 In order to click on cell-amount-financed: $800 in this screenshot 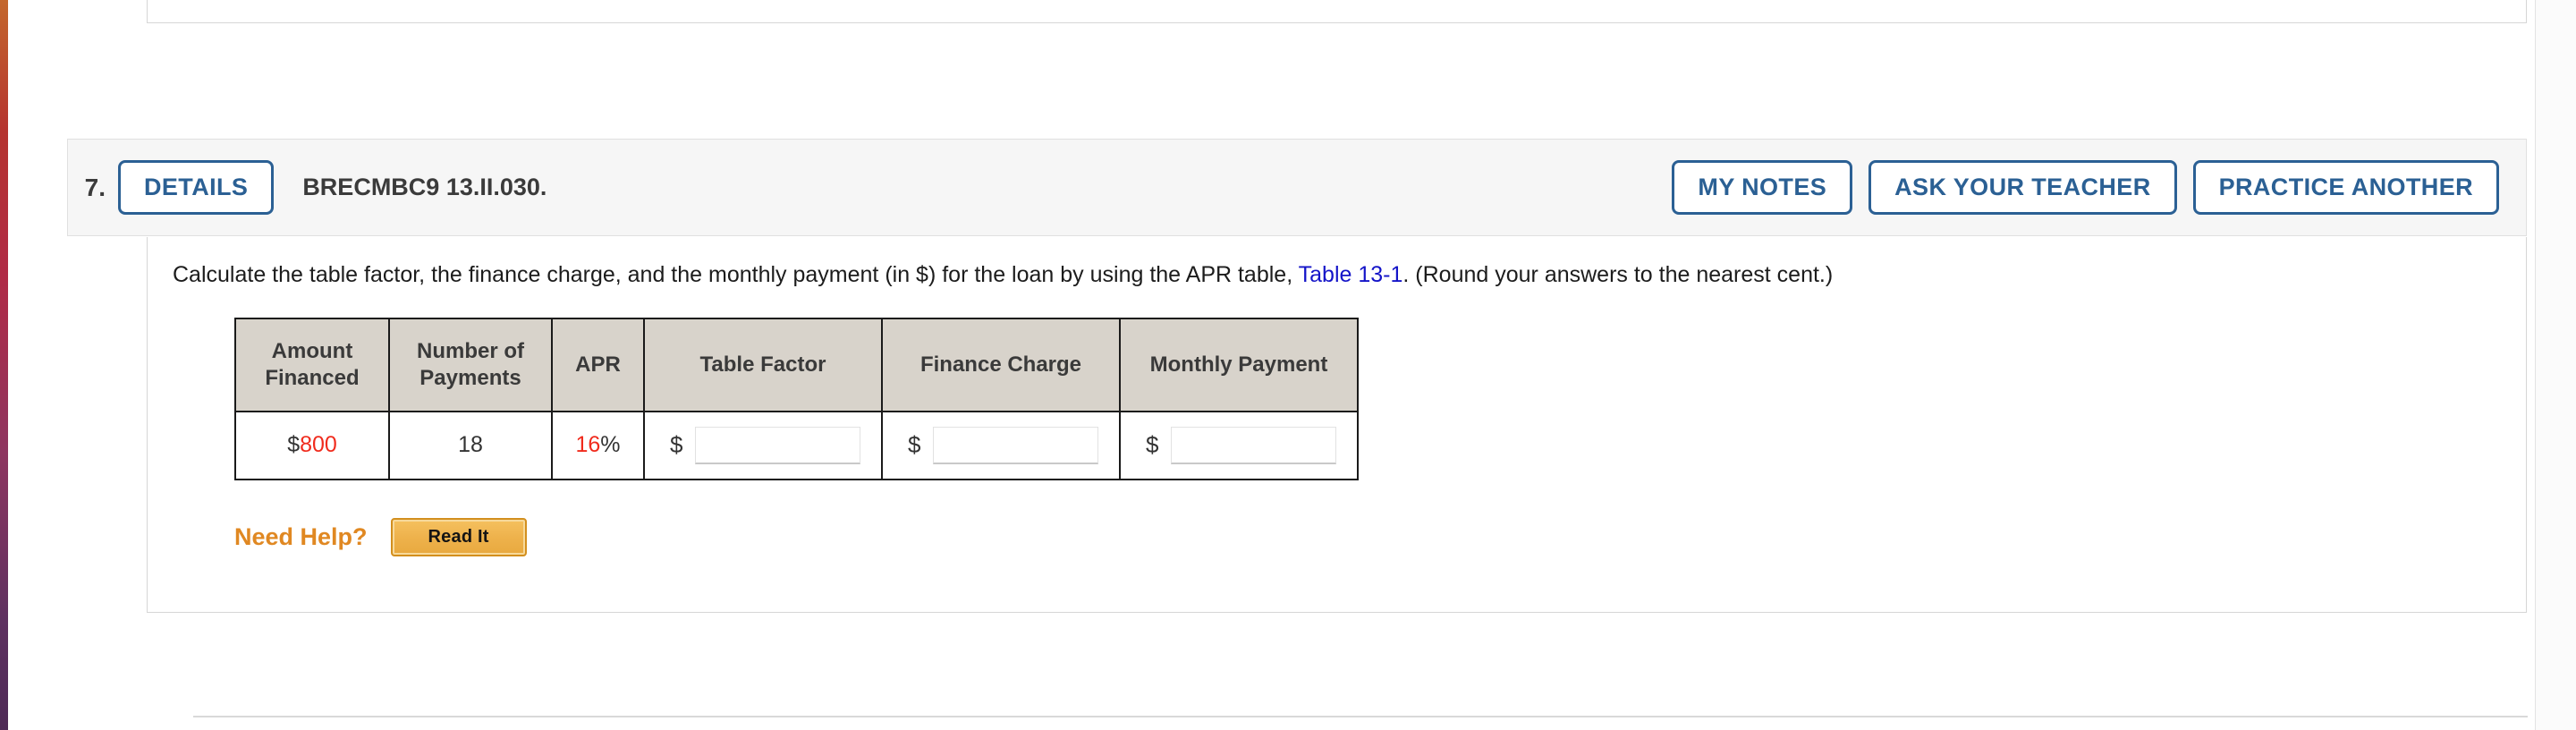, I will do `click(312, 445)`.